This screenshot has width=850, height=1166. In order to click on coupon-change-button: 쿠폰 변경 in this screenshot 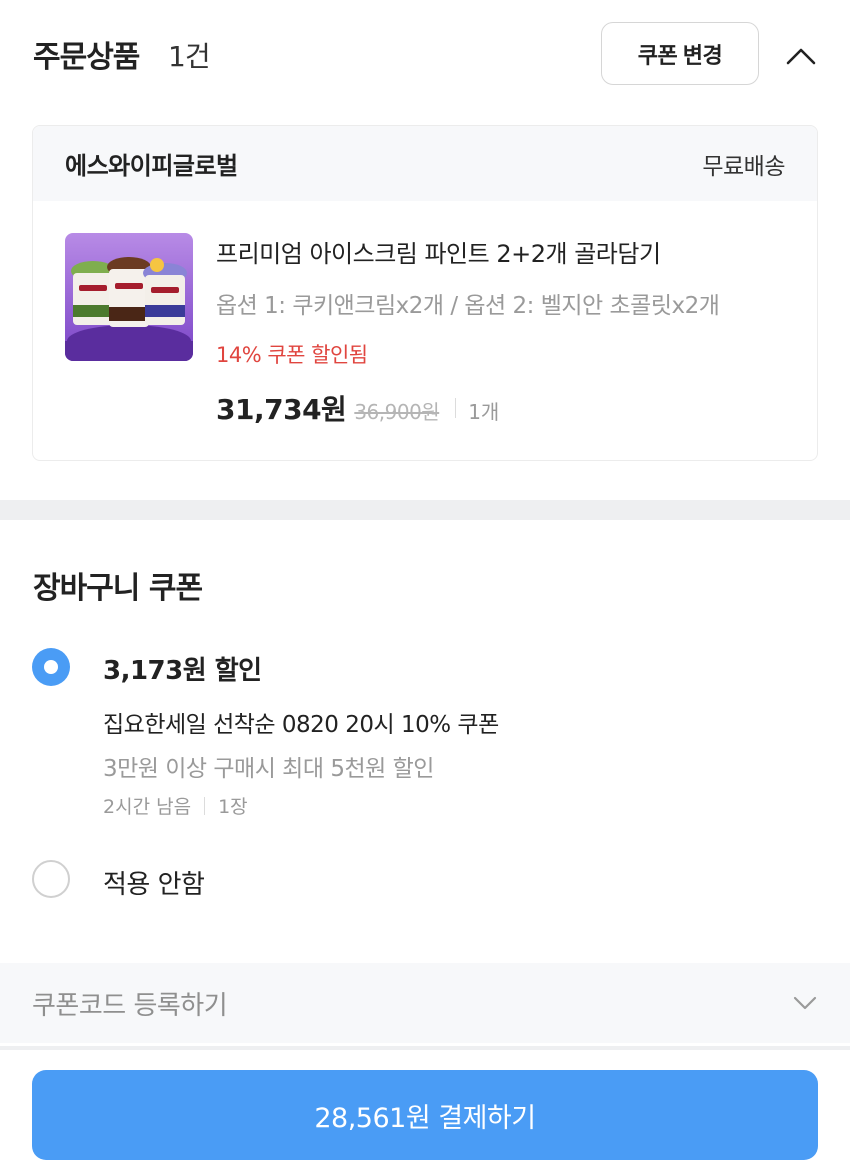, I will do `click(680, 53)`.